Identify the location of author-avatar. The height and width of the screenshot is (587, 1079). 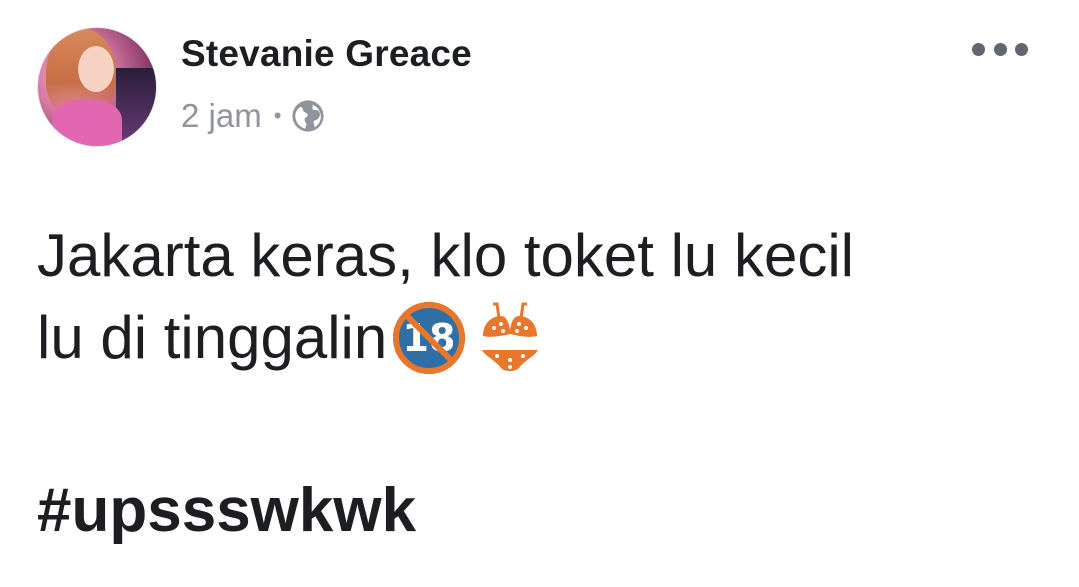
(97, 87).